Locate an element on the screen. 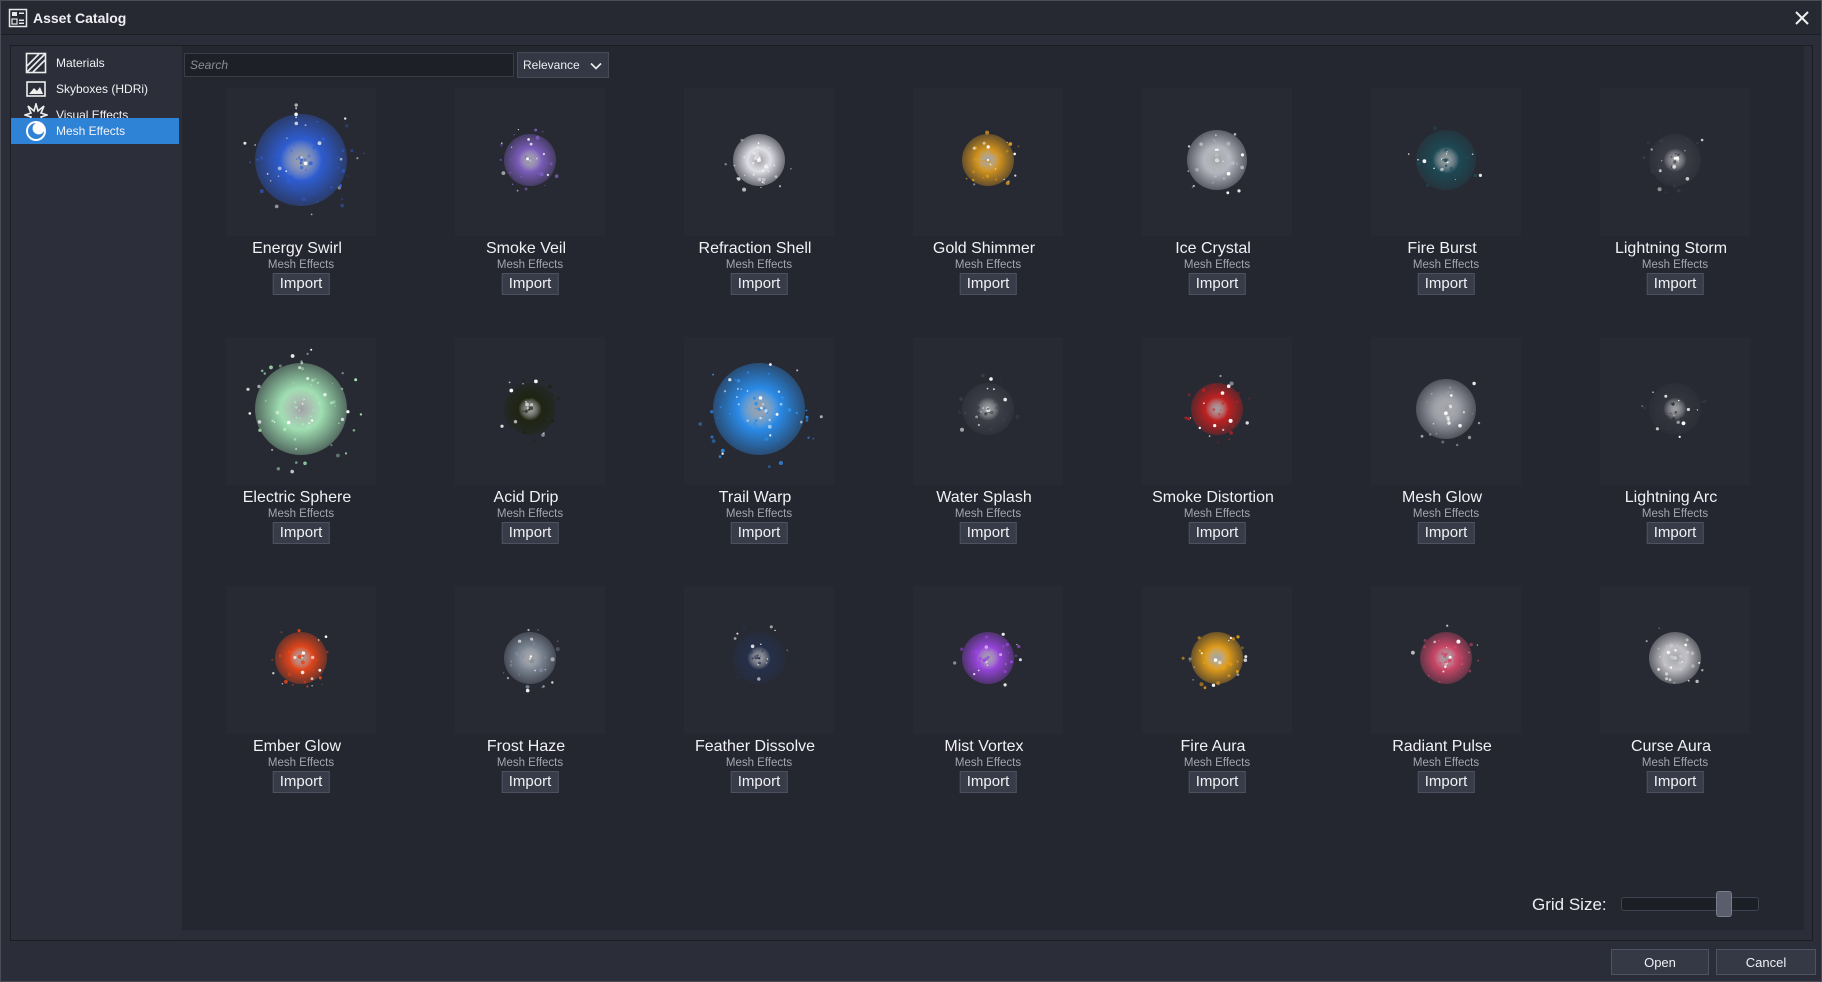 The image size is (1822, 982). asset-card: Lightning Storm Mesh Effects Import is located at coordinates (1671, 193).